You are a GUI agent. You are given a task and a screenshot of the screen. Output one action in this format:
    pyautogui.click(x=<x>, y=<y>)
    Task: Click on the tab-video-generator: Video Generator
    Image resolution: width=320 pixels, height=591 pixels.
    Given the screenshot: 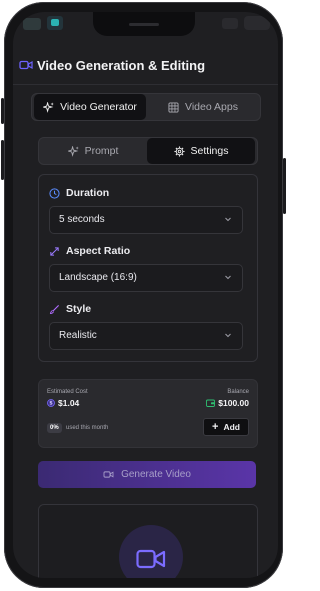 What is the action you would take?
    pyautogui.click(x=90, y=107)
    